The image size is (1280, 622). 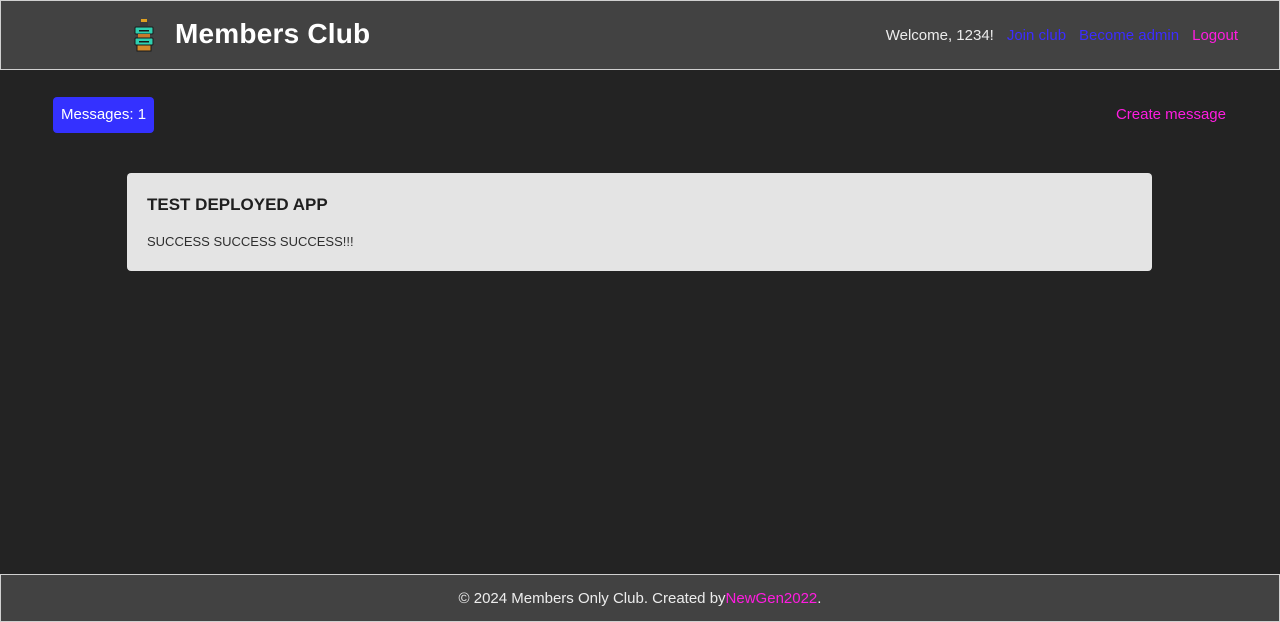 What do you see at coordinates (1171, 114) in the screenshot?
I see `create-message-link: Create message` at bounding box center [1171, 114].